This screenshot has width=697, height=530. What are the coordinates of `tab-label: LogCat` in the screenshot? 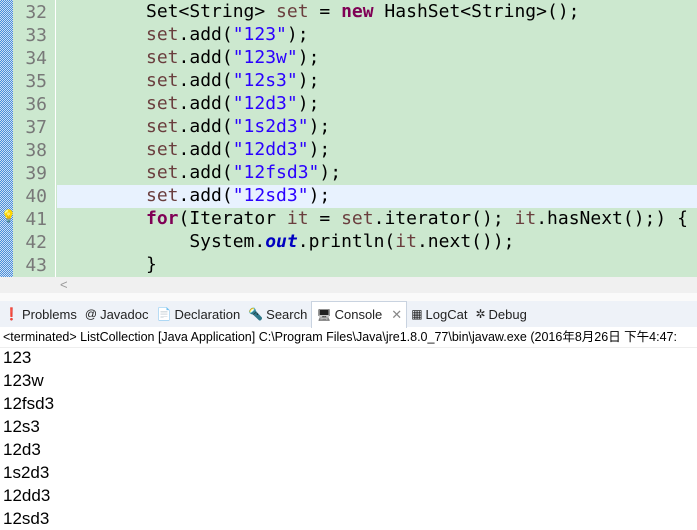 It's located at (446, 314).